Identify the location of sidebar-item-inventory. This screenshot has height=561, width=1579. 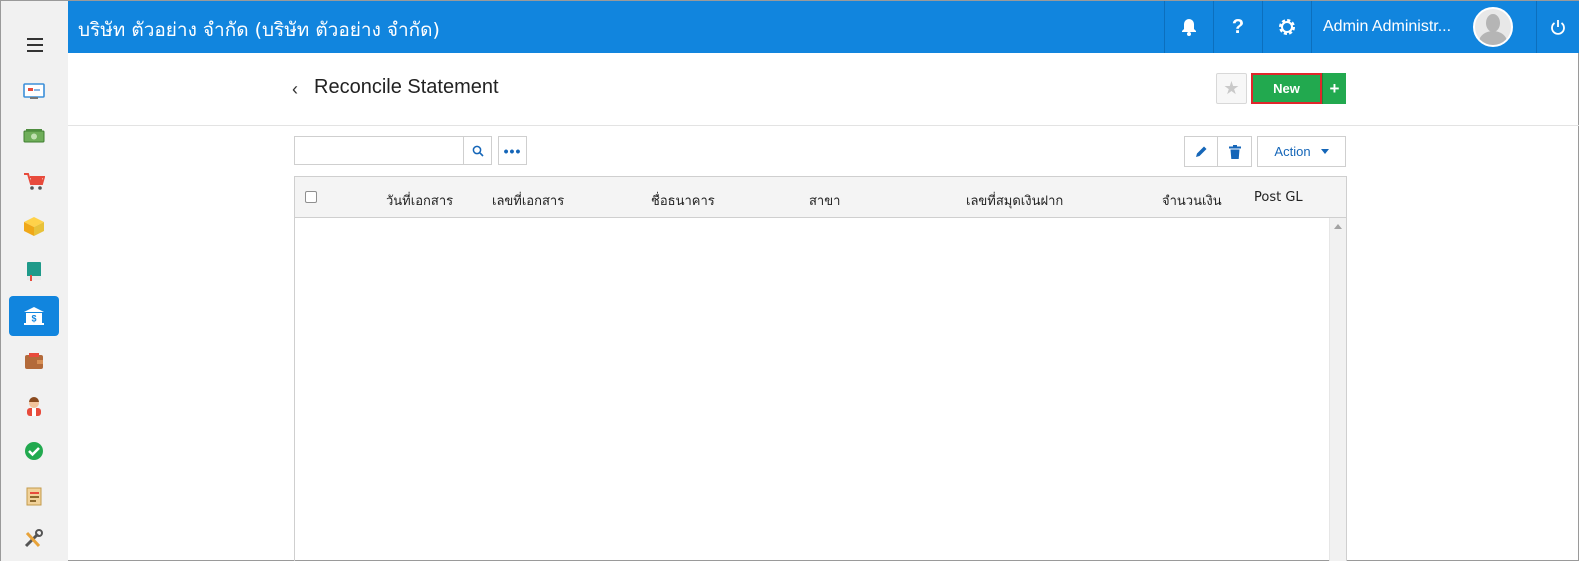
(34, 226).